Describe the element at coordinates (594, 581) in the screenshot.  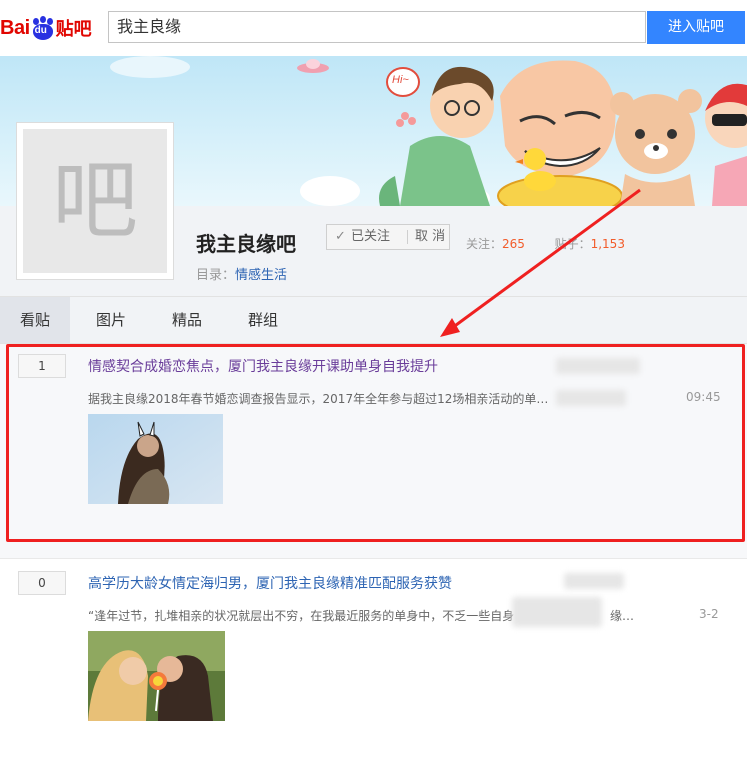
I see `blurred-author` at that location.